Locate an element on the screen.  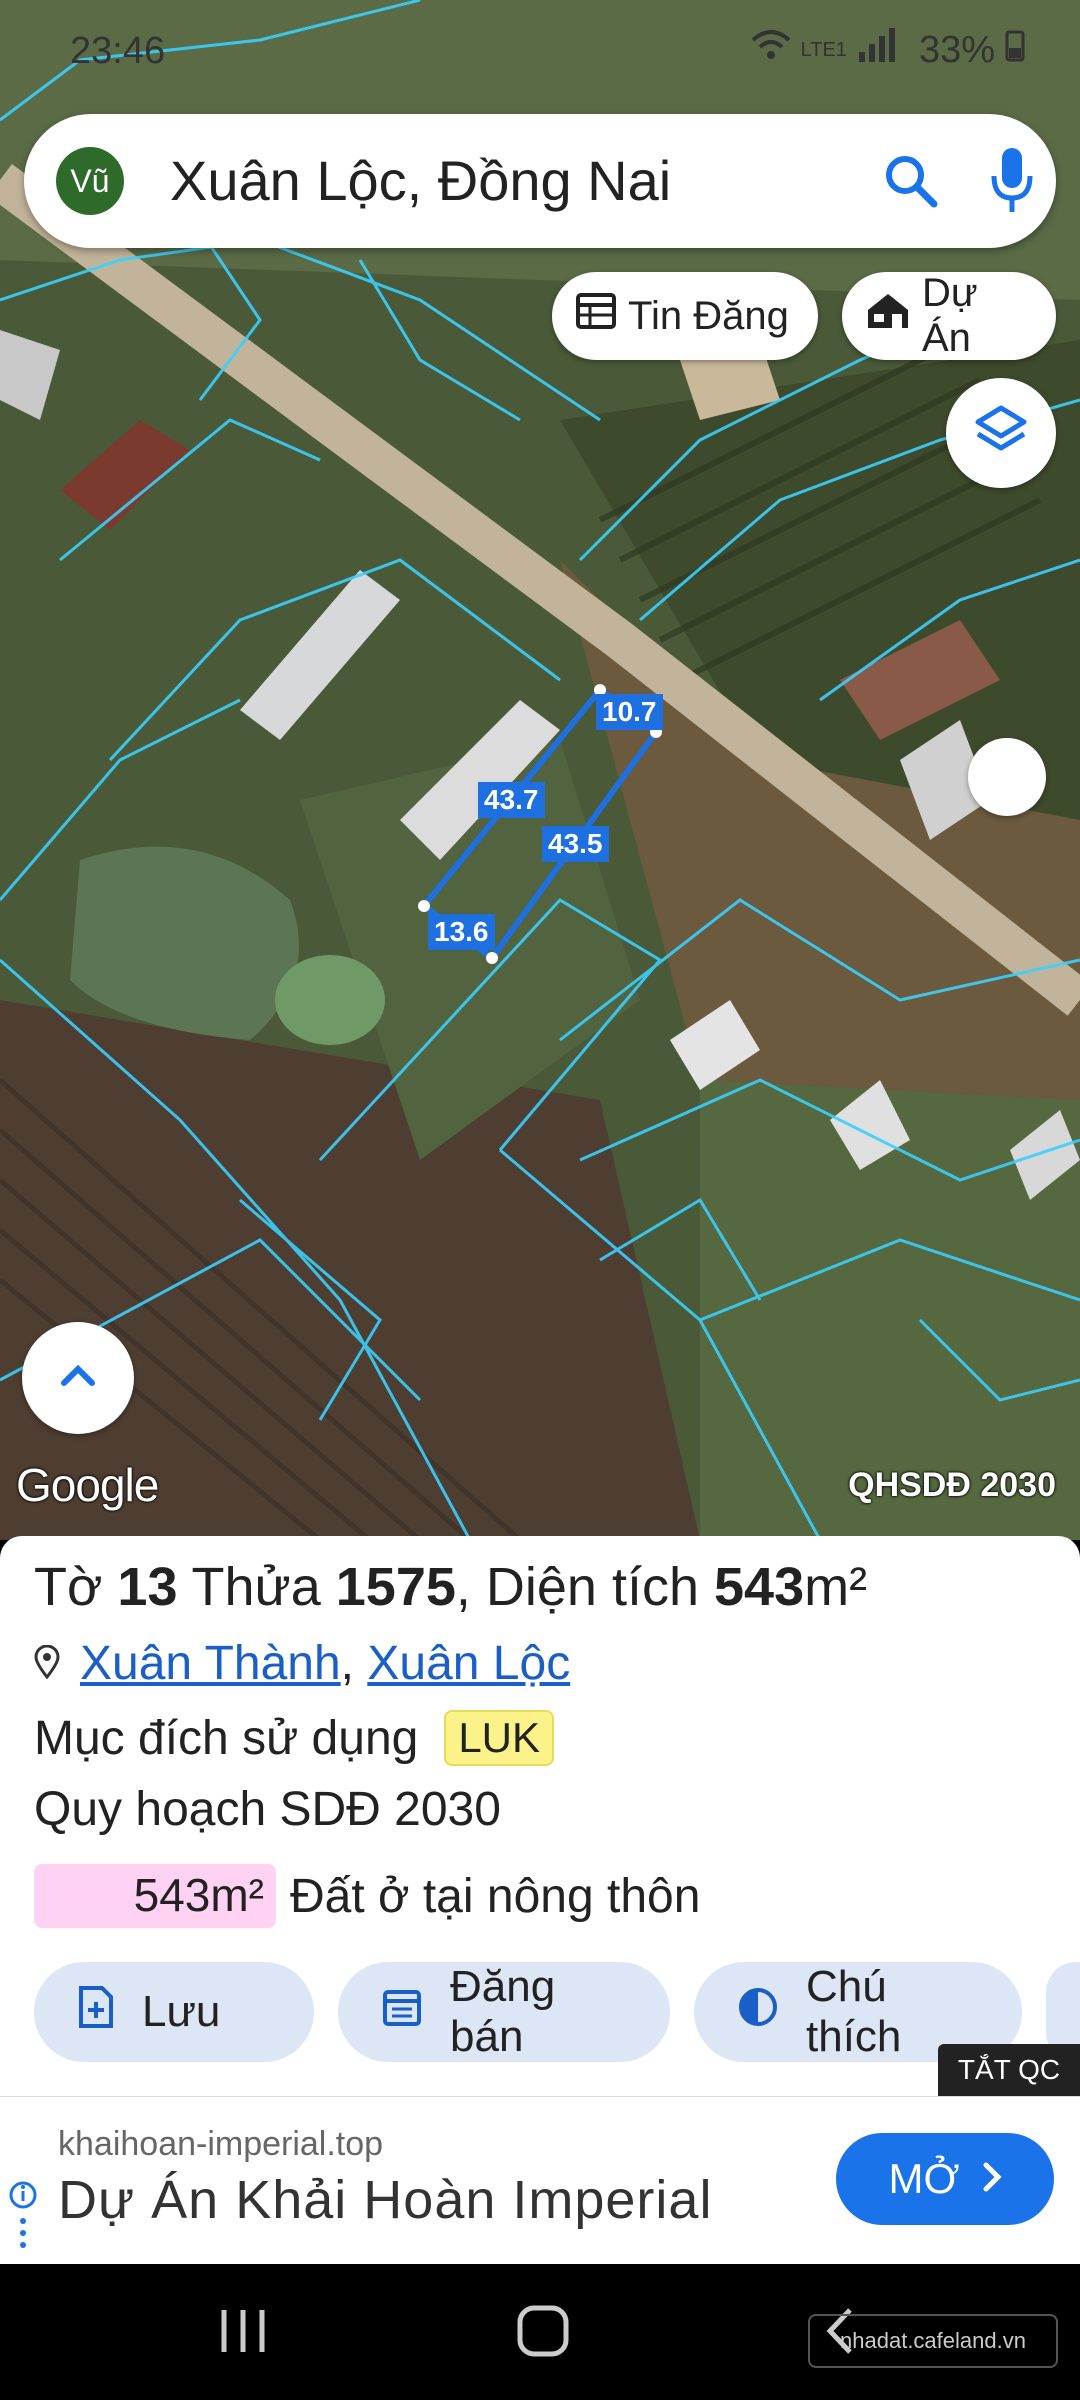
save-button: Lưu is located at coordinates (174, 2012).